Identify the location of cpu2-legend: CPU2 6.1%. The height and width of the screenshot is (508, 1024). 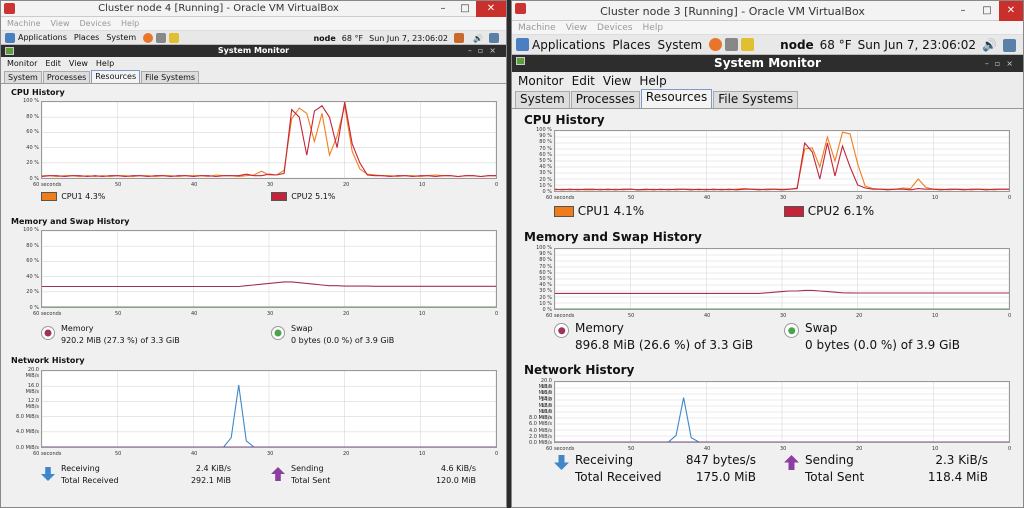
(829, 211).